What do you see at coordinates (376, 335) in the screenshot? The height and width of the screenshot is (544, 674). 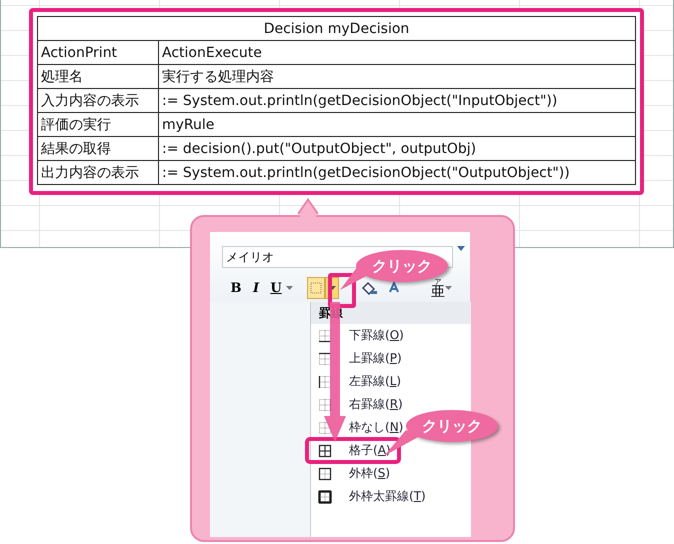 I see `menu-item: 下罫線(O)` at bounding box center [376, 335].